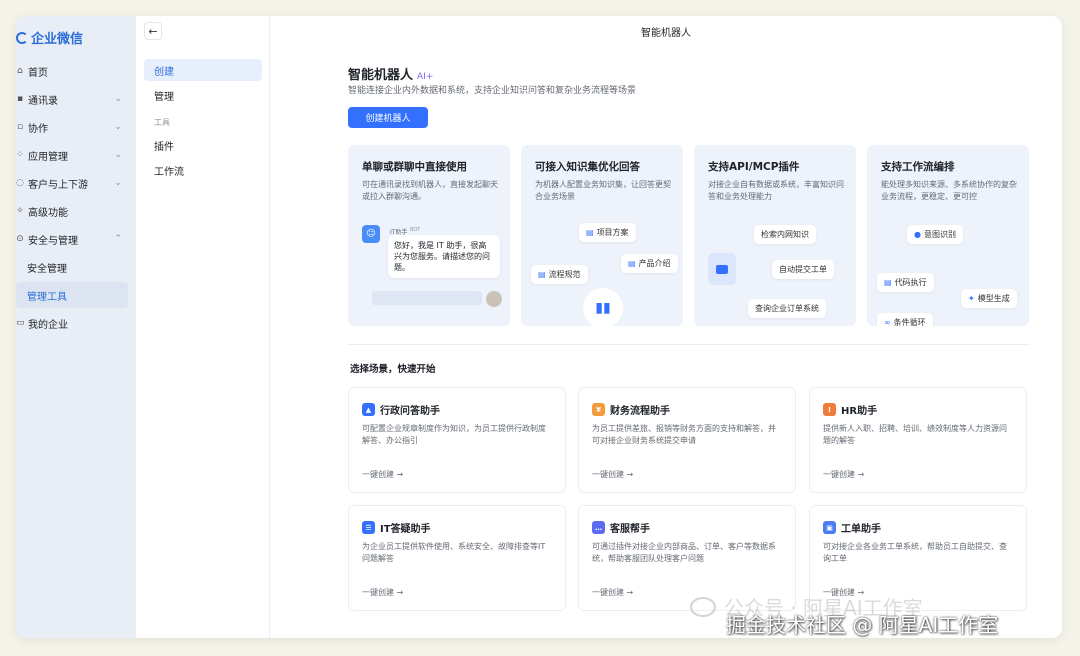  I want to click on book-icon: ▮▮, so click(603, 307).